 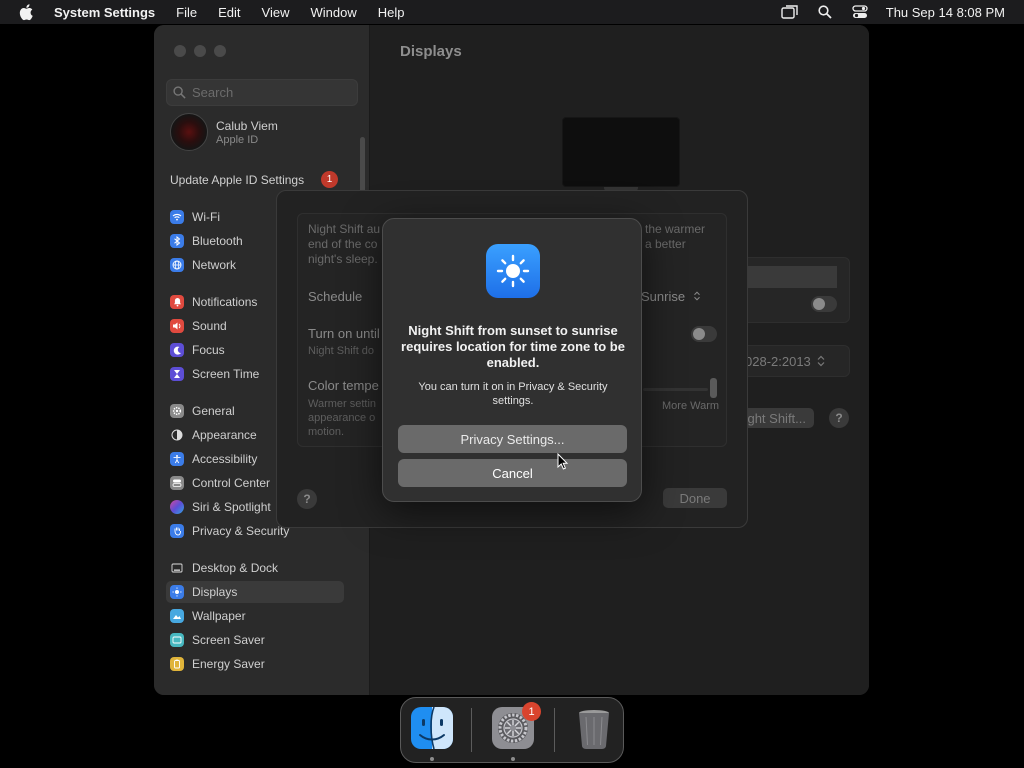 I want to click on sidebar-item-label: Wi-Fi, so click(x=206, y=217).